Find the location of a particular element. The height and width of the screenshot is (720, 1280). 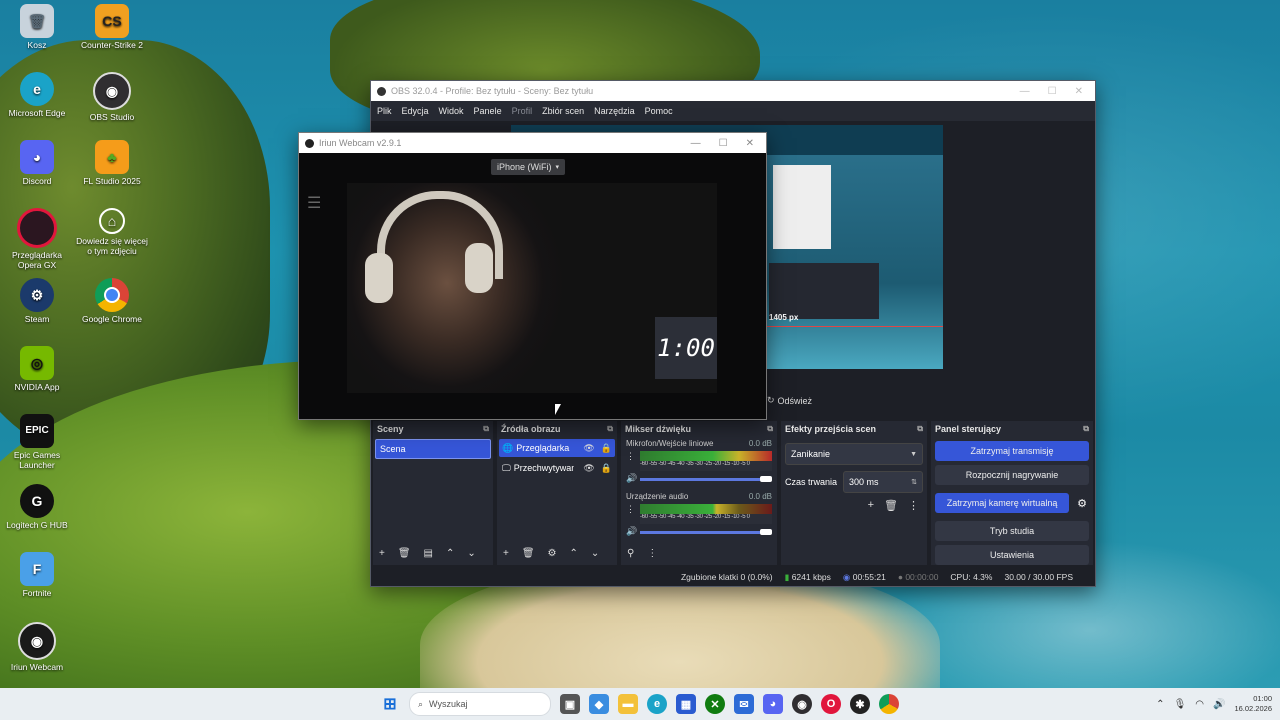

scene-item: Scena is located at coordinates (433, 449).